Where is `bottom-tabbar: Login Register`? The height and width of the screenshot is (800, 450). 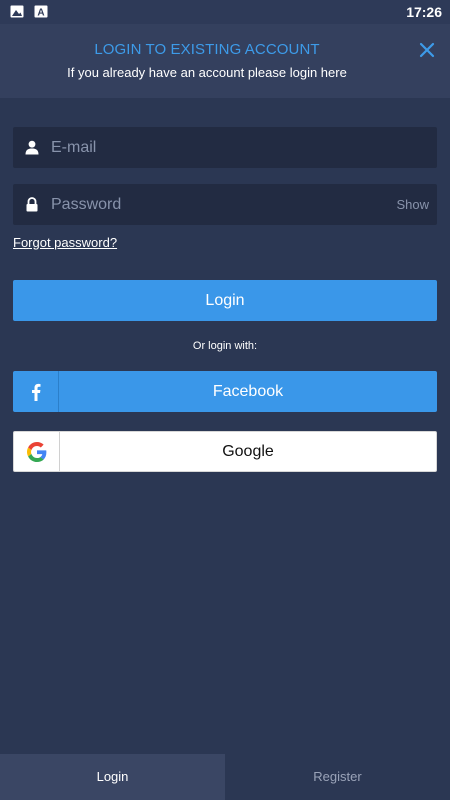
bottom-tabbar: Login Register is located at coordinates (225, 777).